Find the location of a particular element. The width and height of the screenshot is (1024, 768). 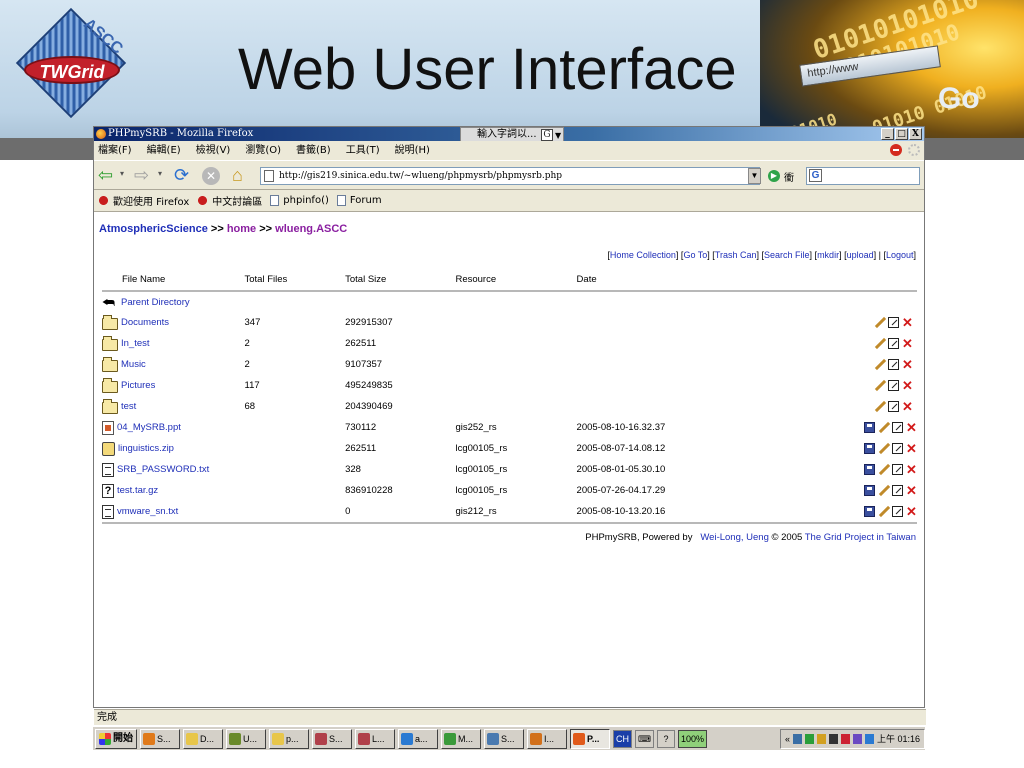

file-name-link: Pictures is located at coordinates (138, 385).